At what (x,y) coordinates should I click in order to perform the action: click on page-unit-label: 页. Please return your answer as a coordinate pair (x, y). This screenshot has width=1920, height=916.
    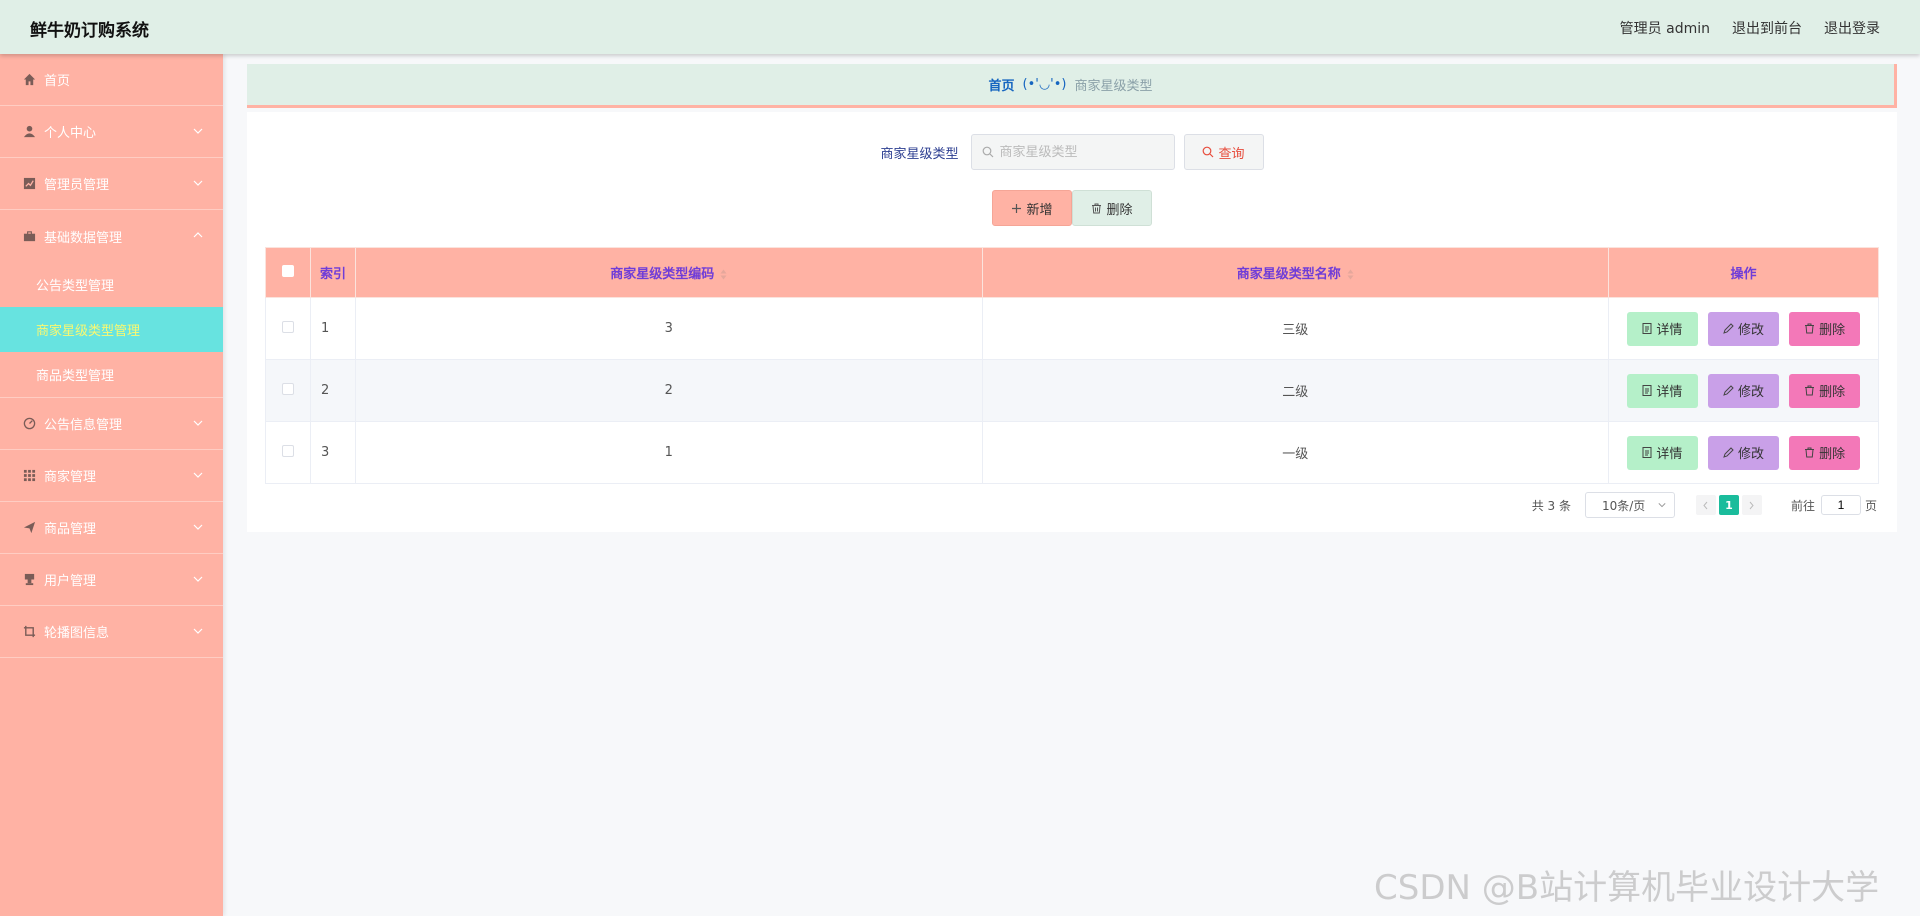
    Looking at the image, I should click on (1870, 505).